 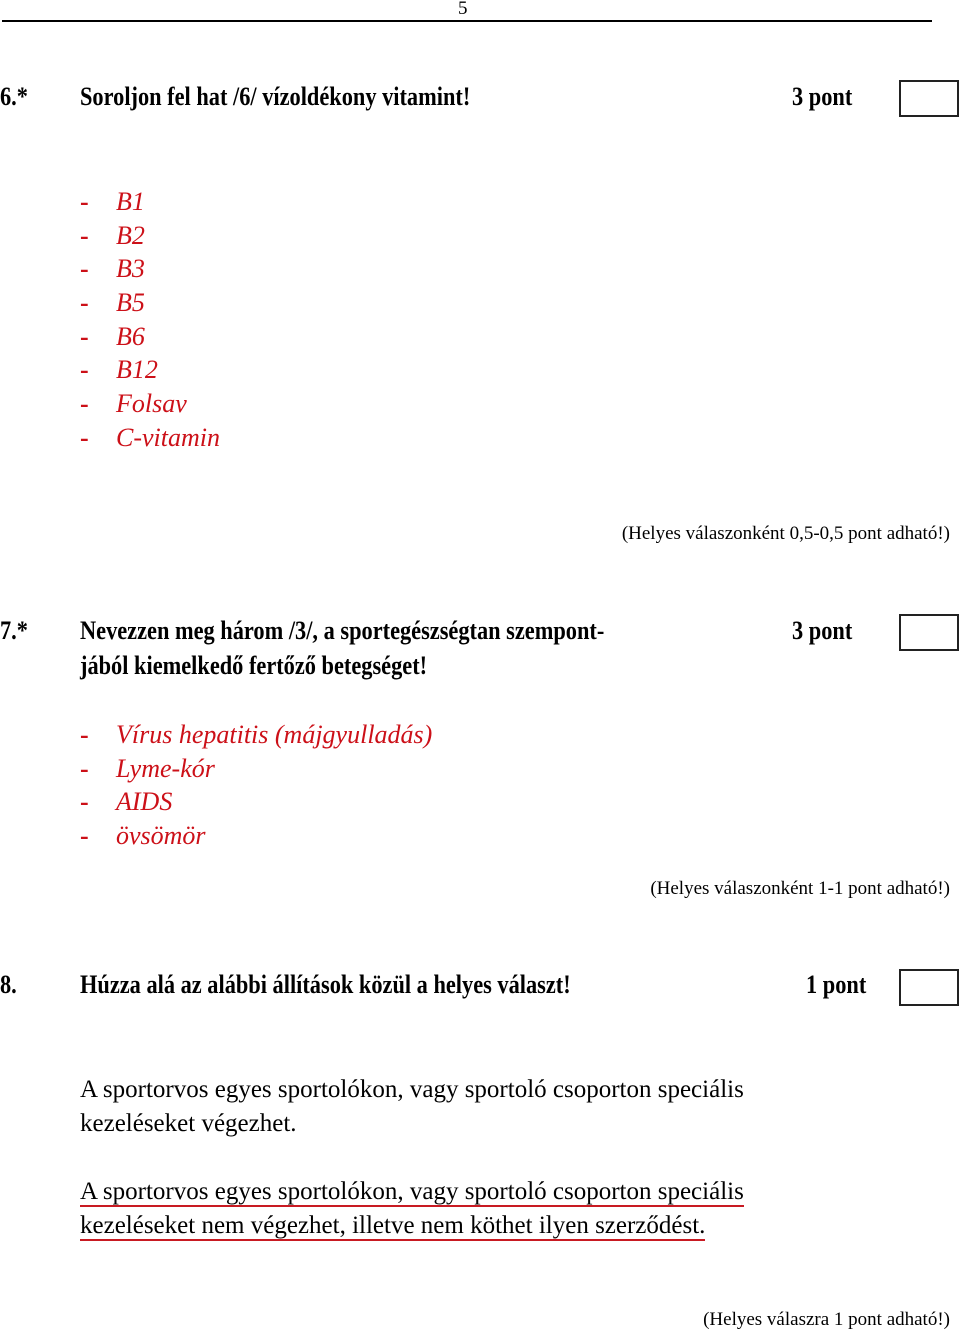 I want to click on answer-item: - B12, so click(x=150, y=370).